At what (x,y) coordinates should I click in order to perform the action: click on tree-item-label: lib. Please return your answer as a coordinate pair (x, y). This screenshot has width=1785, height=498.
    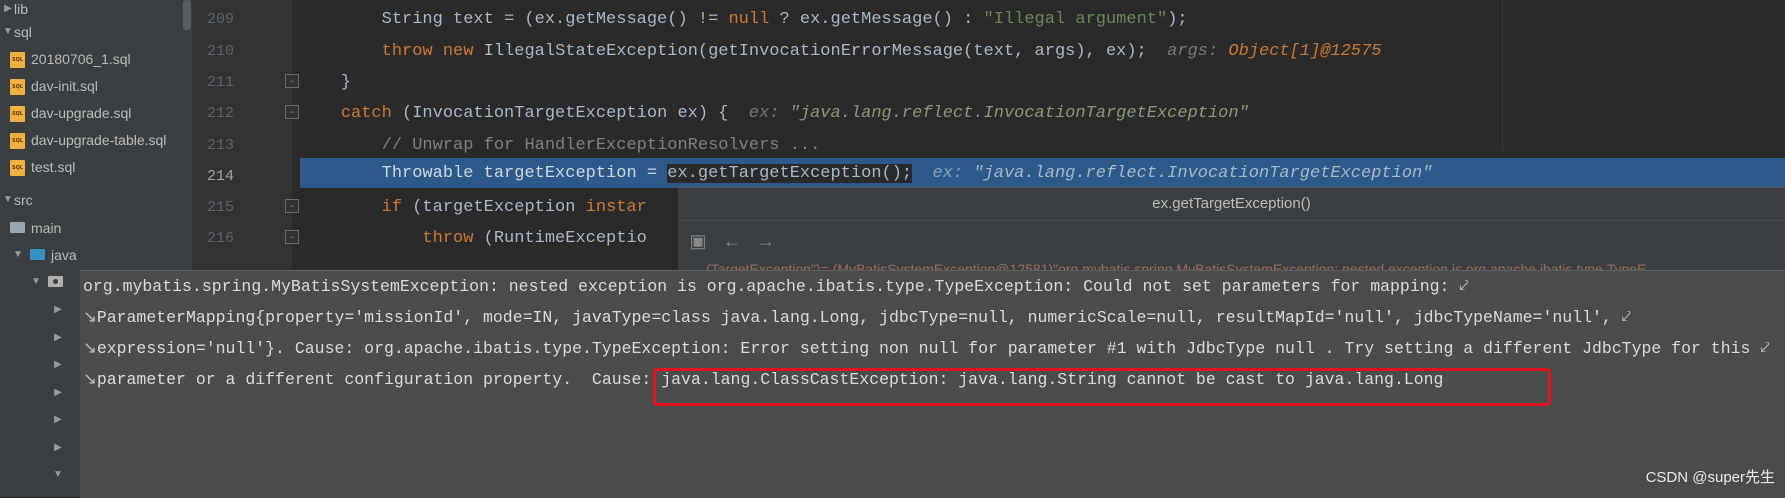
    Looking at the image, I should click on (21, 8).